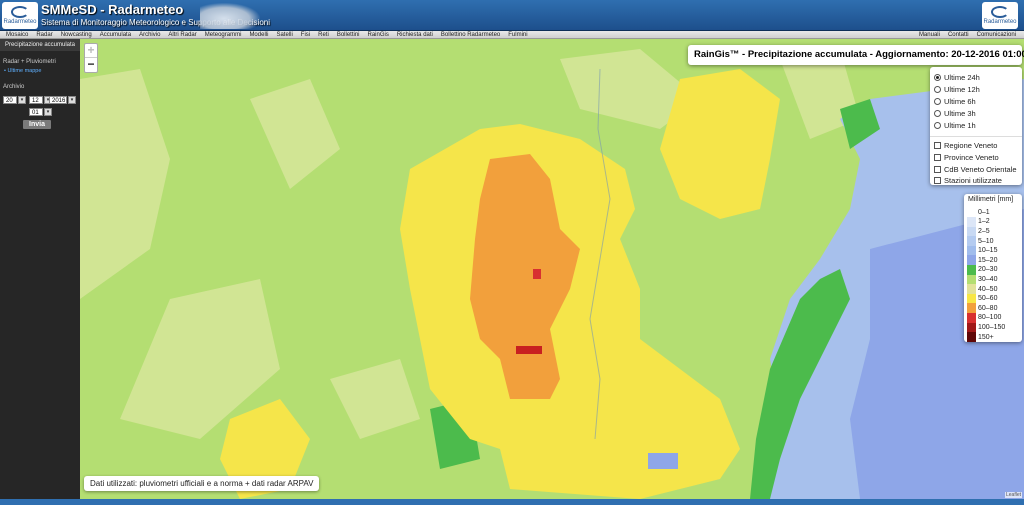  What do you see at coordinates (415, 35) in the screenshot?
I see `menu-item: Richiesta dati` at bounding box center [415, 35].